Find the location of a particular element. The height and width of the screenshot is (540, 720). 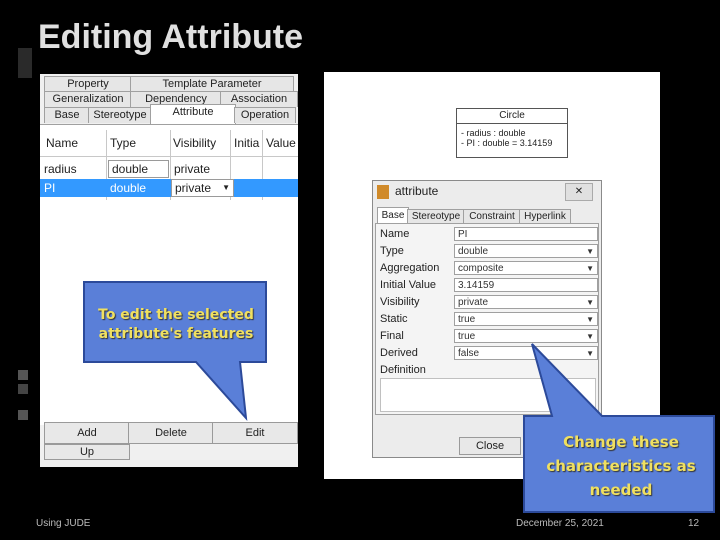

label-final: Final is located at coordinates (392, 336).